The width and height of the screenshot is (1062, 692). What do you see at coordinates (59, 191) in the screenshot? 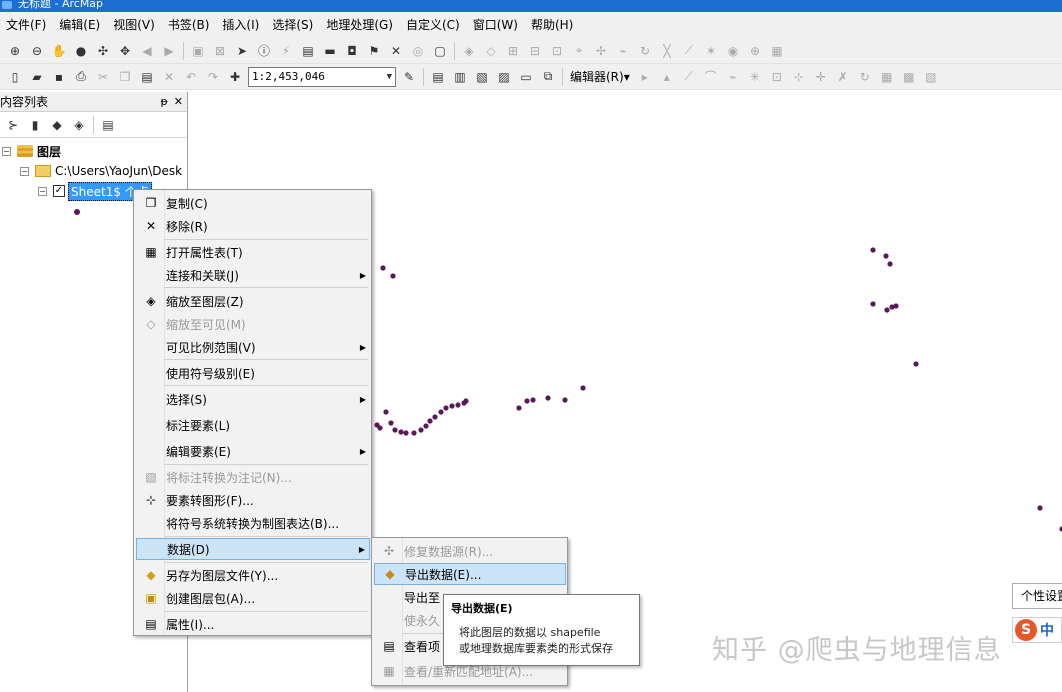
I see `layer-visibility-checkbox: ✓` at bounding box center [59, 191].